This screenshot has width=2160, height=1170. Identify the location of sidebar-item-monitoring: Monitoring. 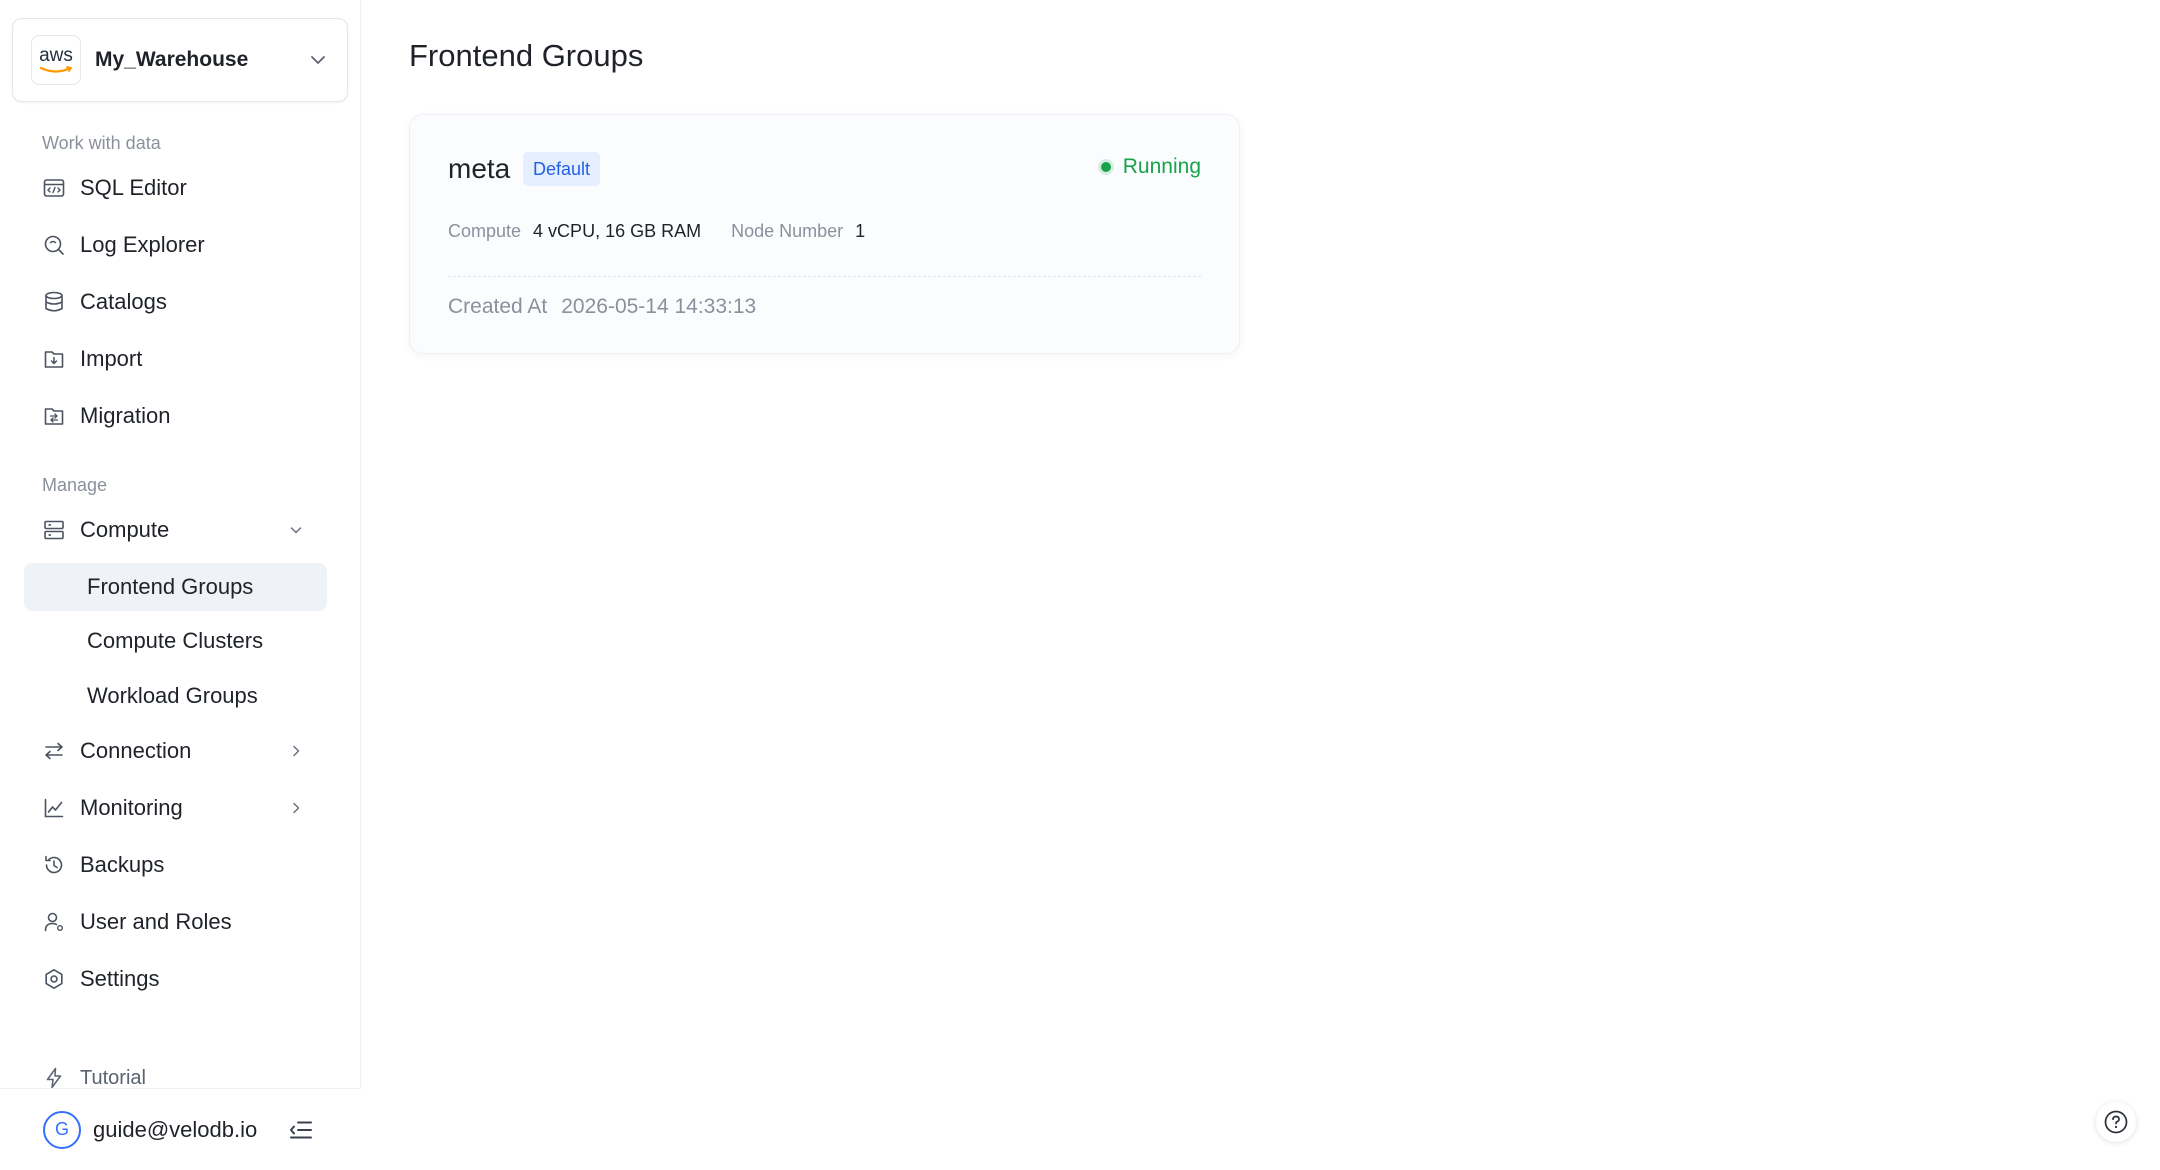
(175, 808).